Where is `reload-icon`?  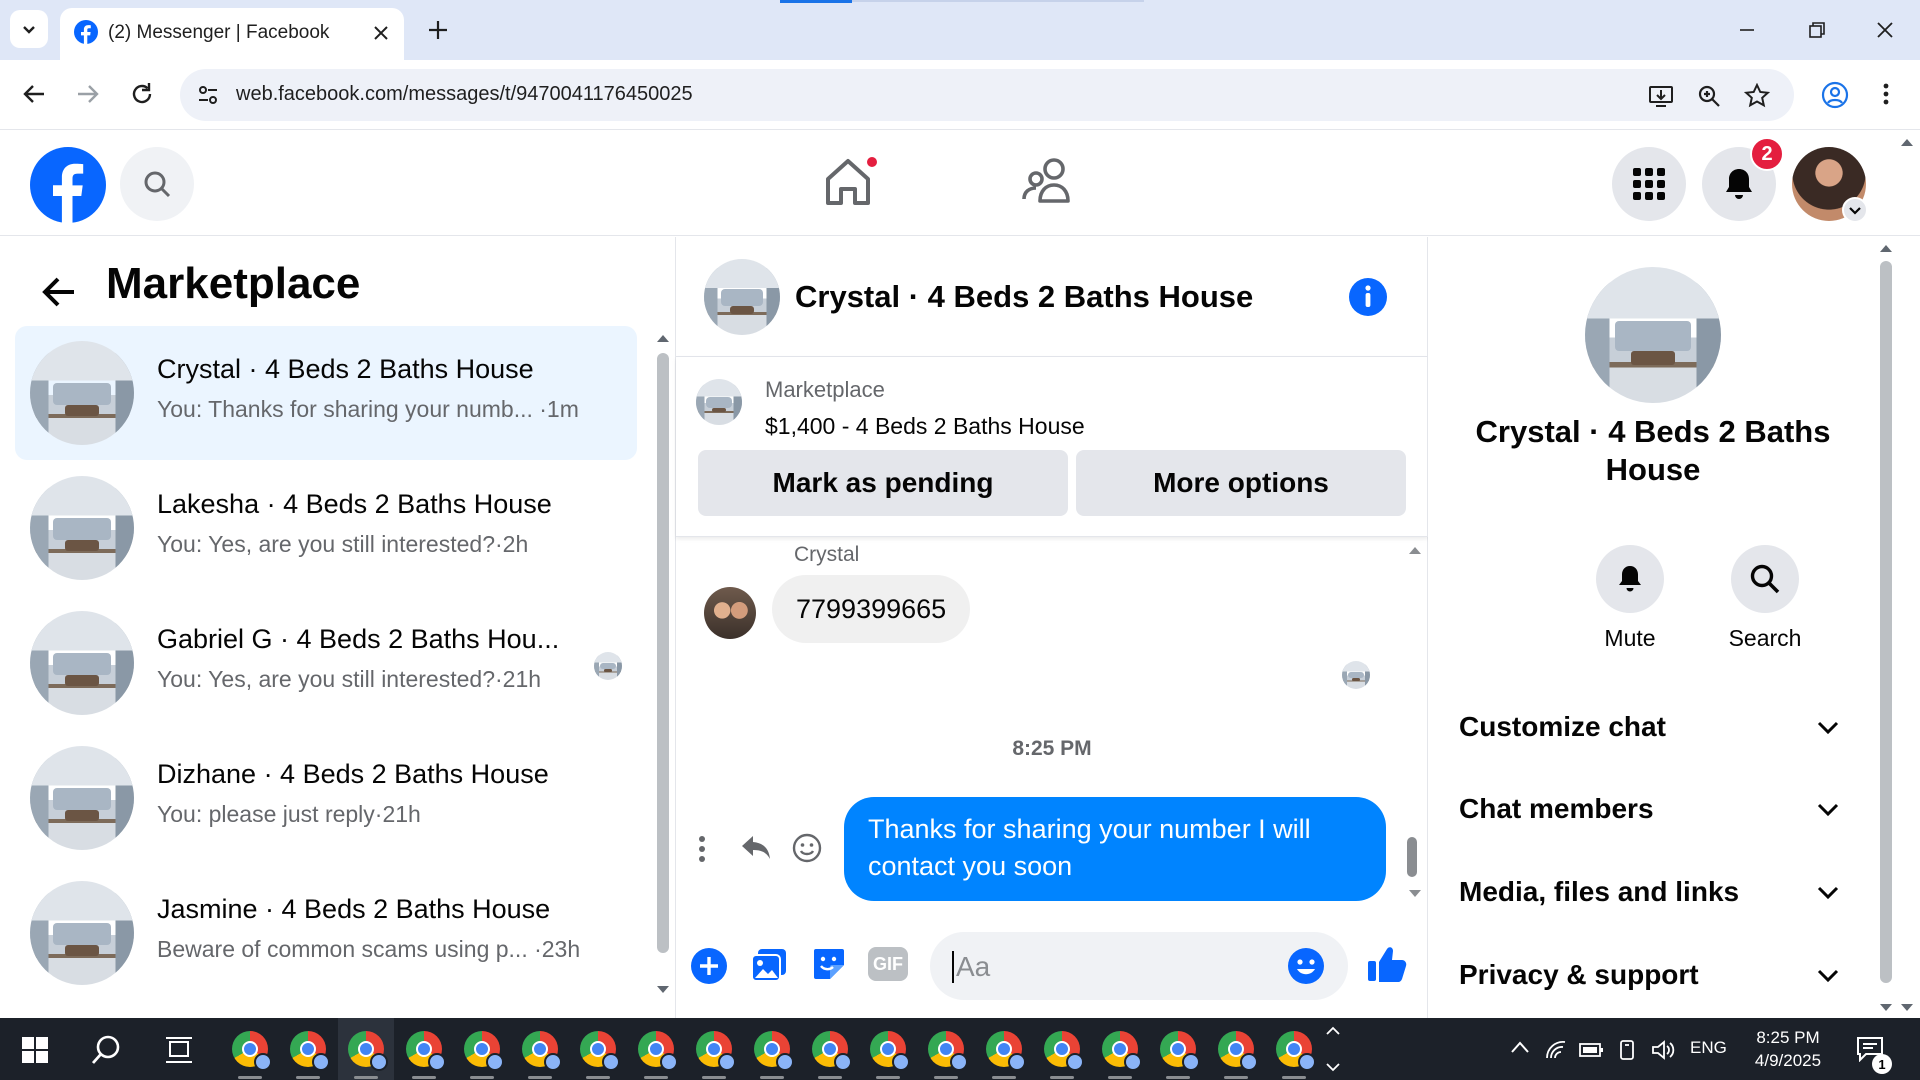
reload-icon is located at coordinates (142, 94).